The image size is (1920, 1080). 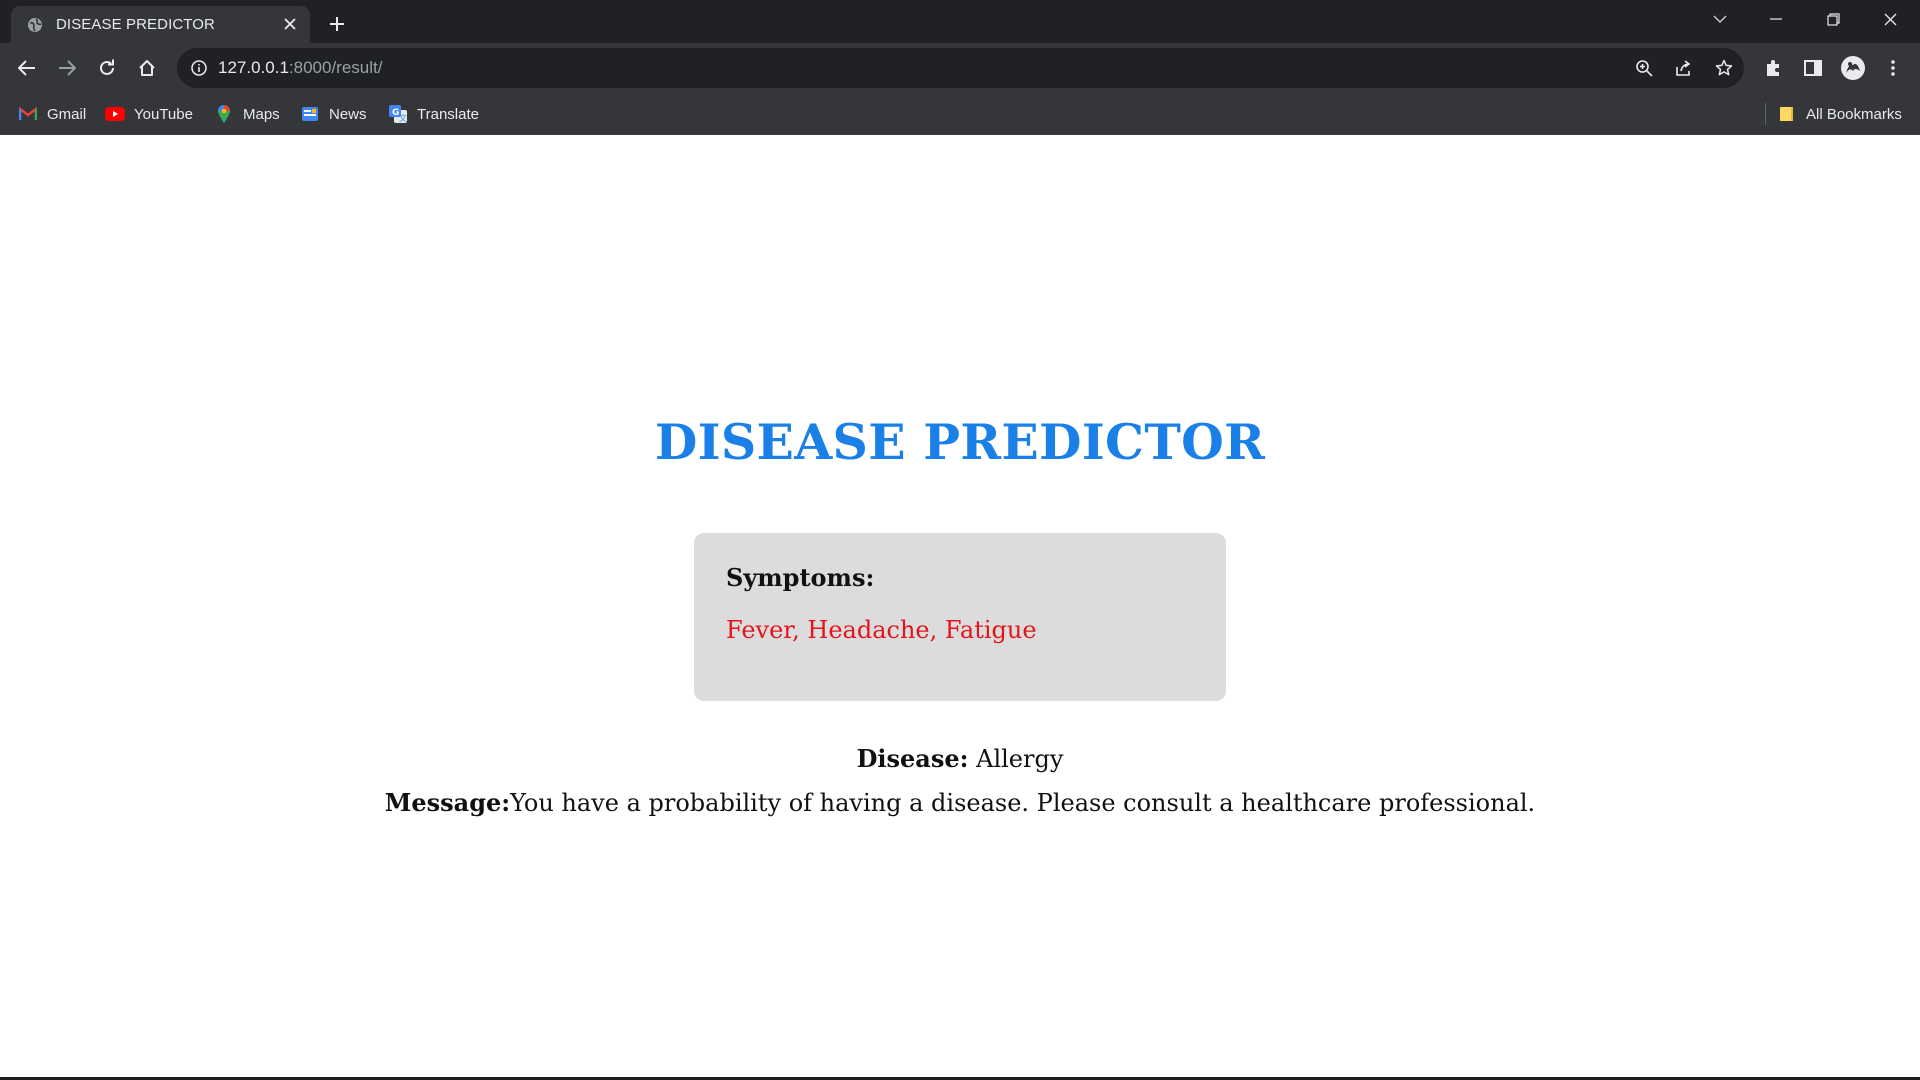 What do you see at coordinates (224, 114) in the screenshot?
I see `maps-icon` at bounding box center [224, 114].